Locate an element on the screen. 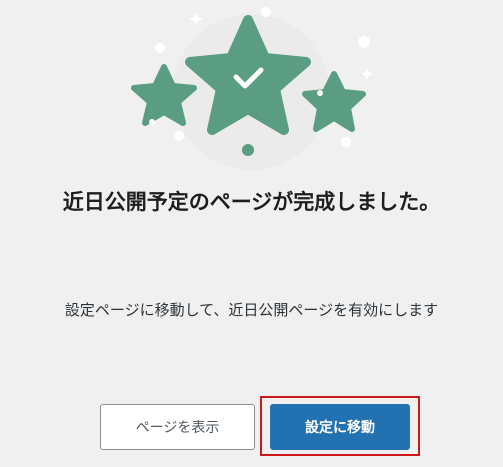  go-to-settings-button: 設定に移動 is located at coordinates (340, 427).